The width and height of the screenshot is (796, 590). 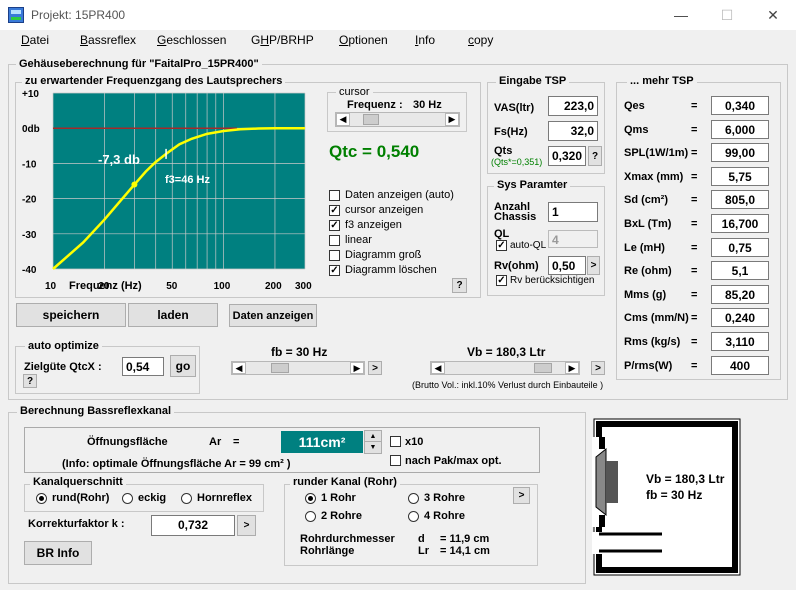 I want to click on fb-arrow-button: >, so click(x=375, y=368).